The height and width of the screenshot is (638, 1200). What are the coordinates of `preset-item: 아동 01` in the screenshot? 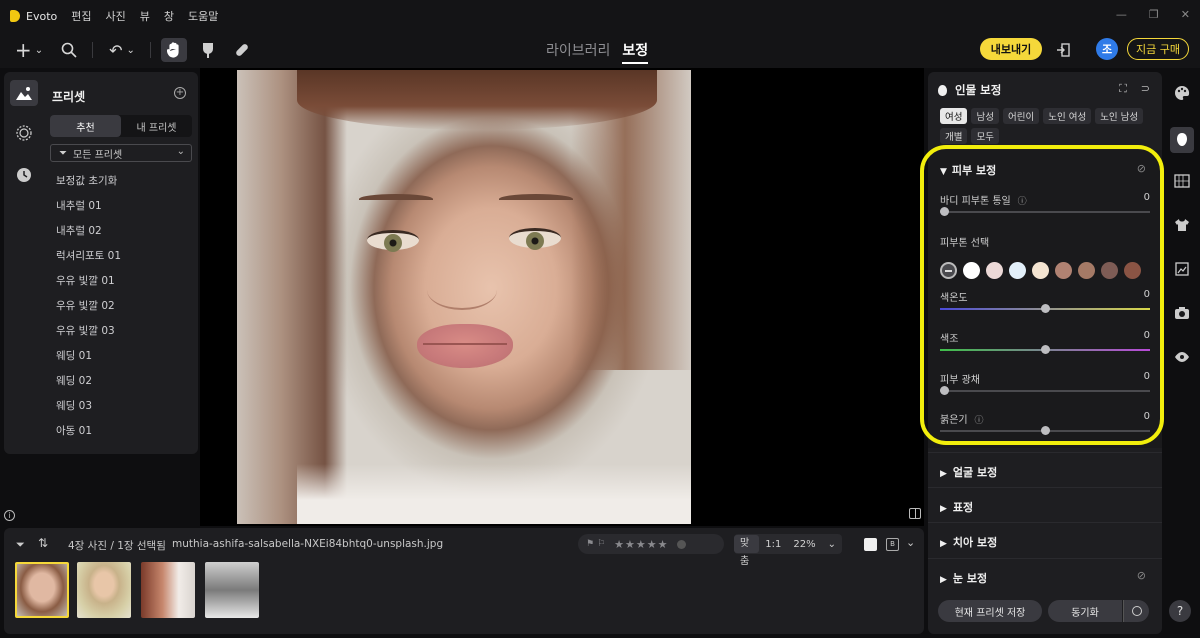 It's located at (88, 434).